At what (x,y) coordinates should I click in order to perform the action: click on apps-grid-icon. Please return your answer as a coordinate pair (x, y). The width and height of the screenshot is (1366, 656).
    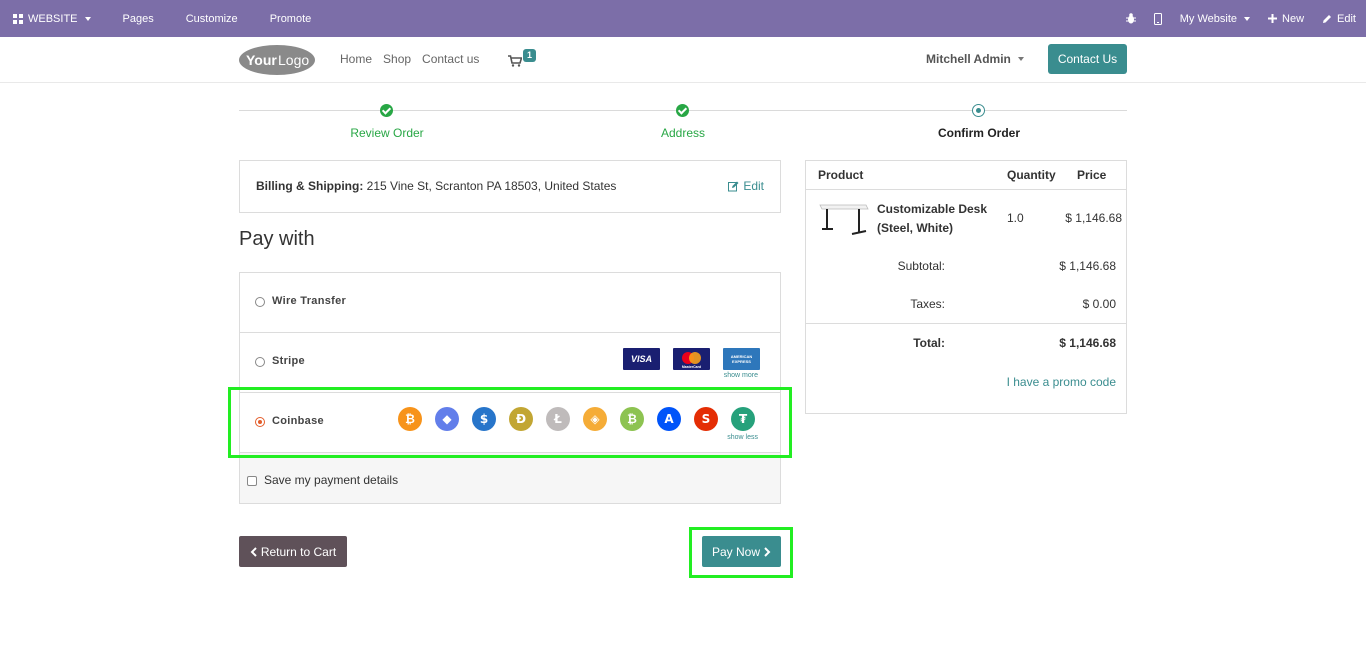
    Looking at the image, I should click on (18, 18).